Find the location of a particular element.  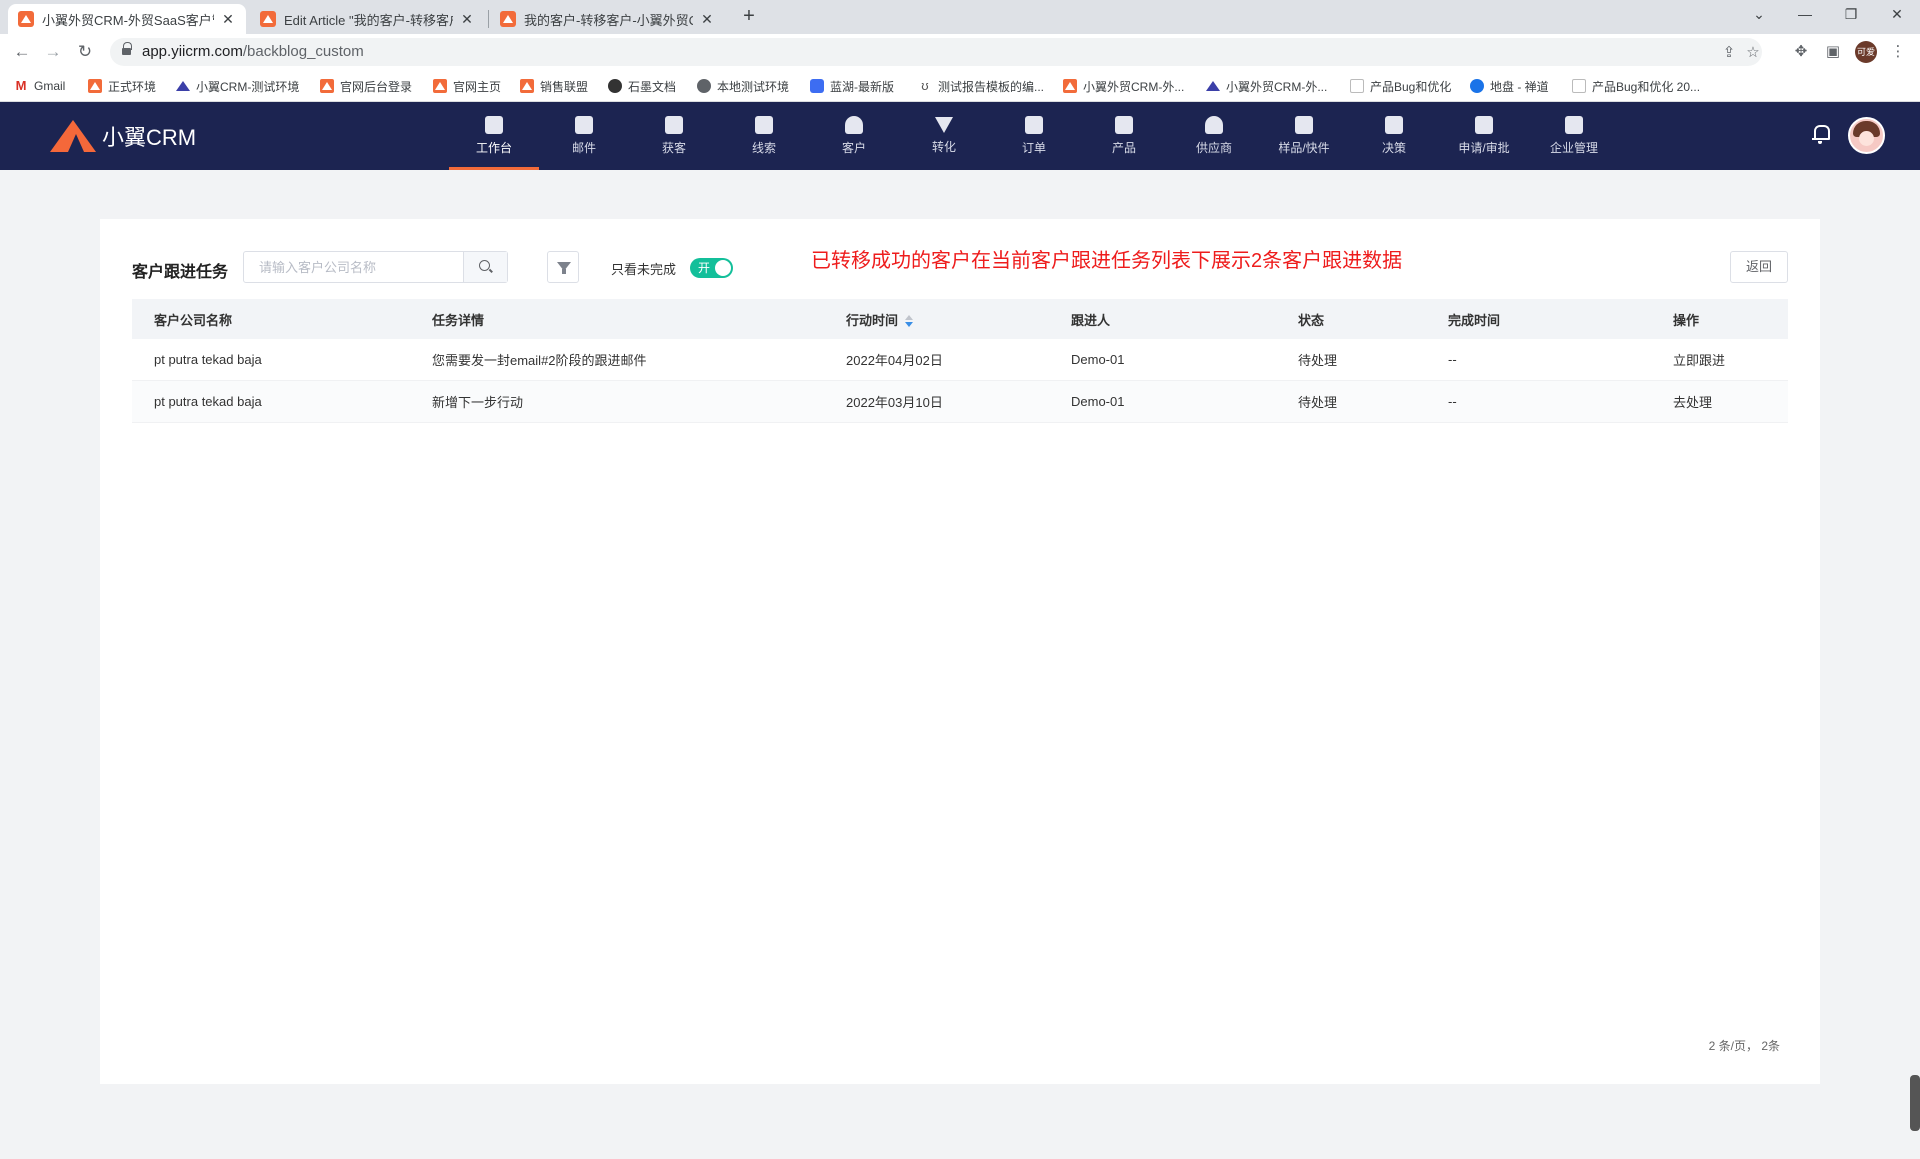

column-header: 状态 is located at coordinates (1311, 320).